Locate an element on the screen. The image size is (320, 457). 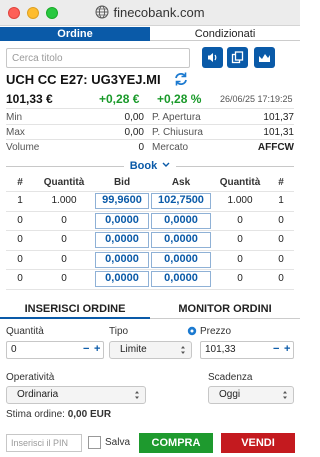
chart-button is located at coordinates (264, 57).